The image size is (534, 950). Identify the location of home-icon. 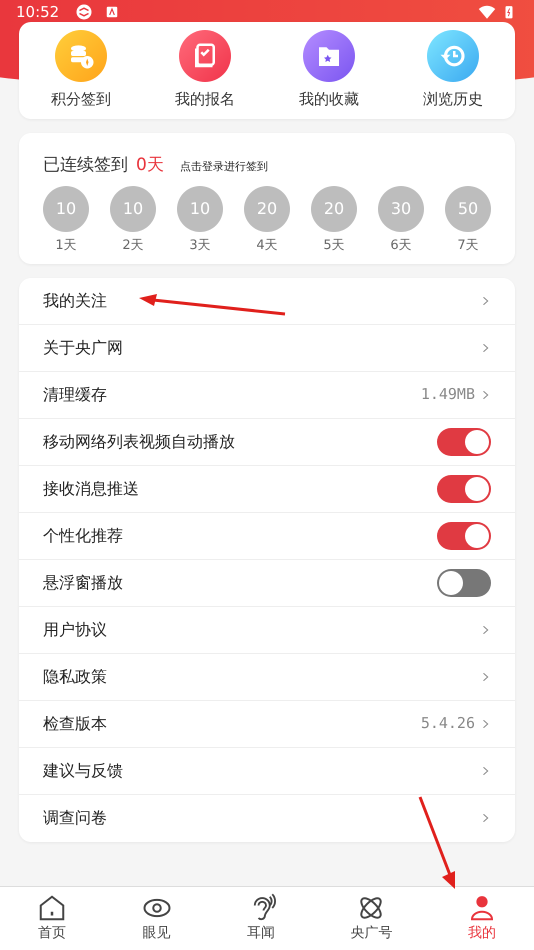
(52, 908).